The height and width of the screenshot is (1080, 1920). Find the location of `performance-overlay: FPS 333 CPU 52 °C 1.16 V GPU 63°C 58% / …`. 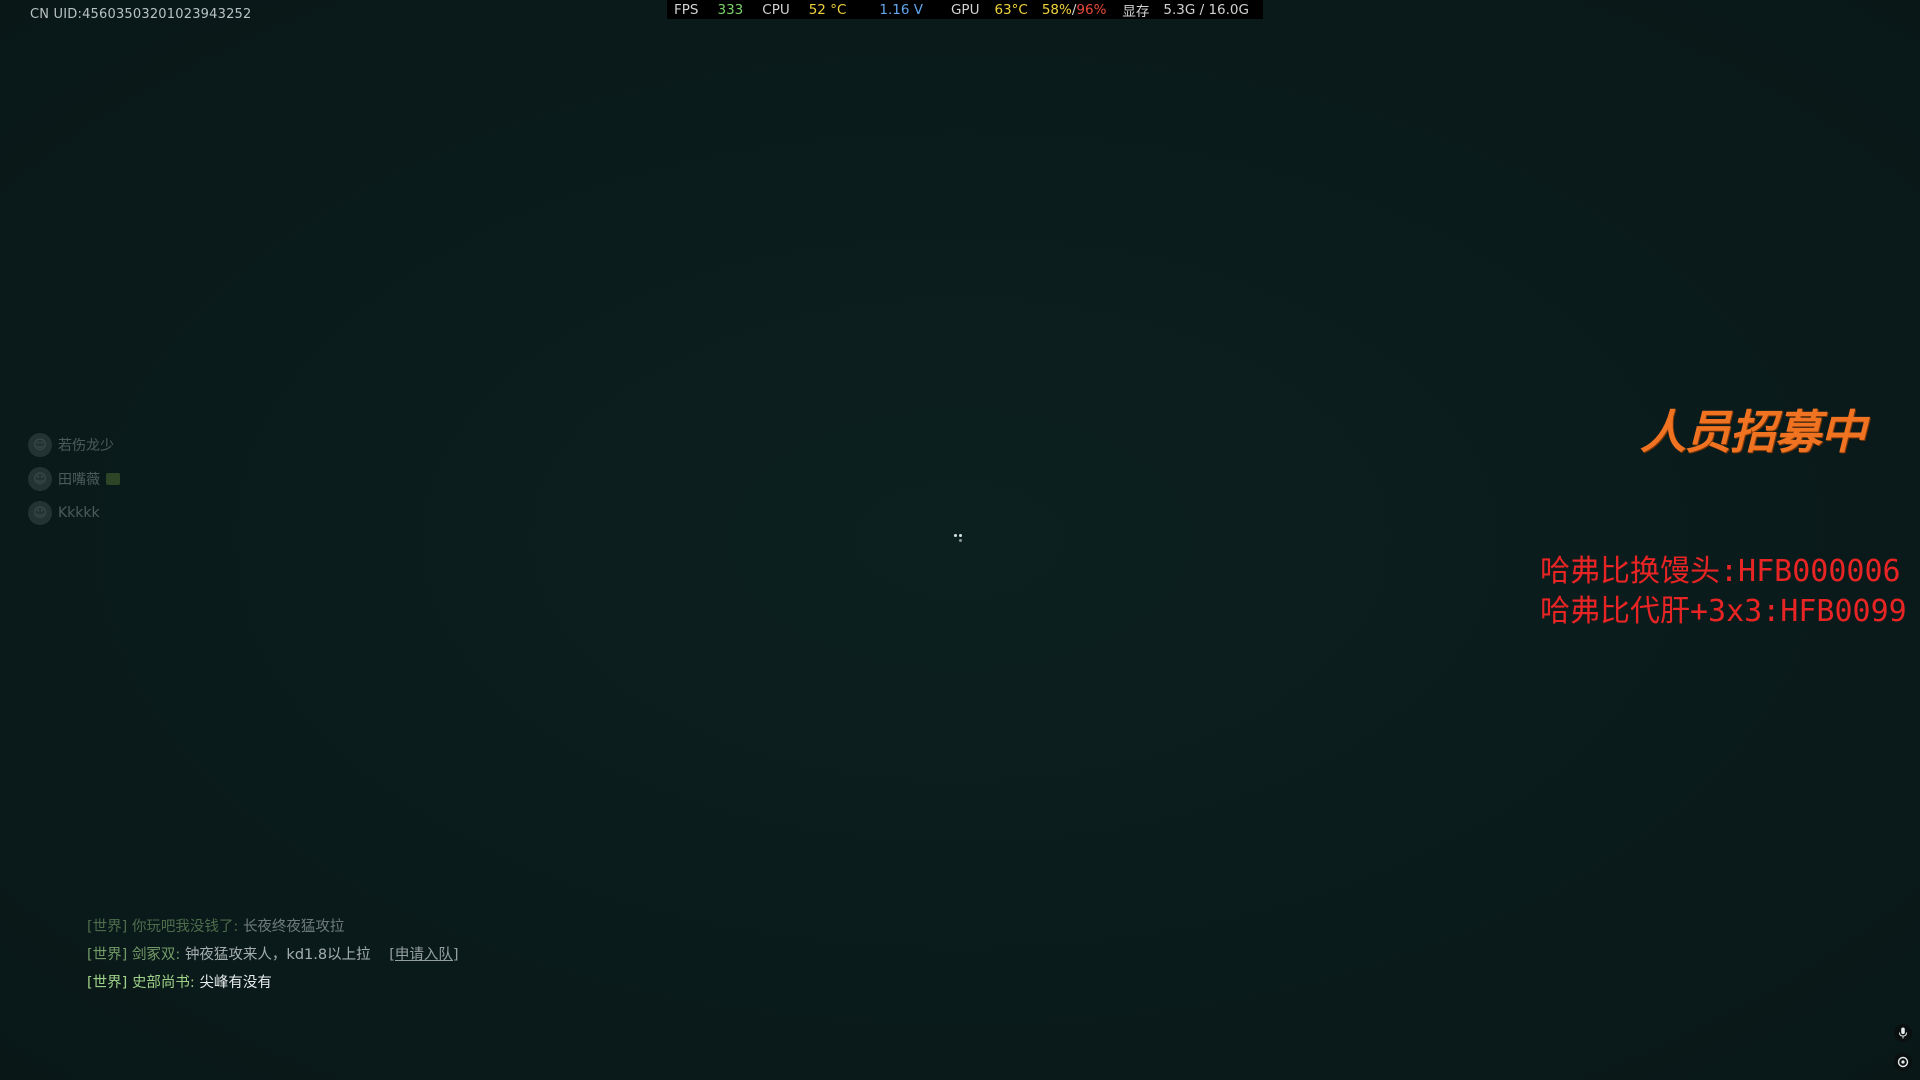

performance-overlay: FPS 333 CPU 52 °C 1.16 V GPU 63°C 58% / … is located at coordinates (965, 10).